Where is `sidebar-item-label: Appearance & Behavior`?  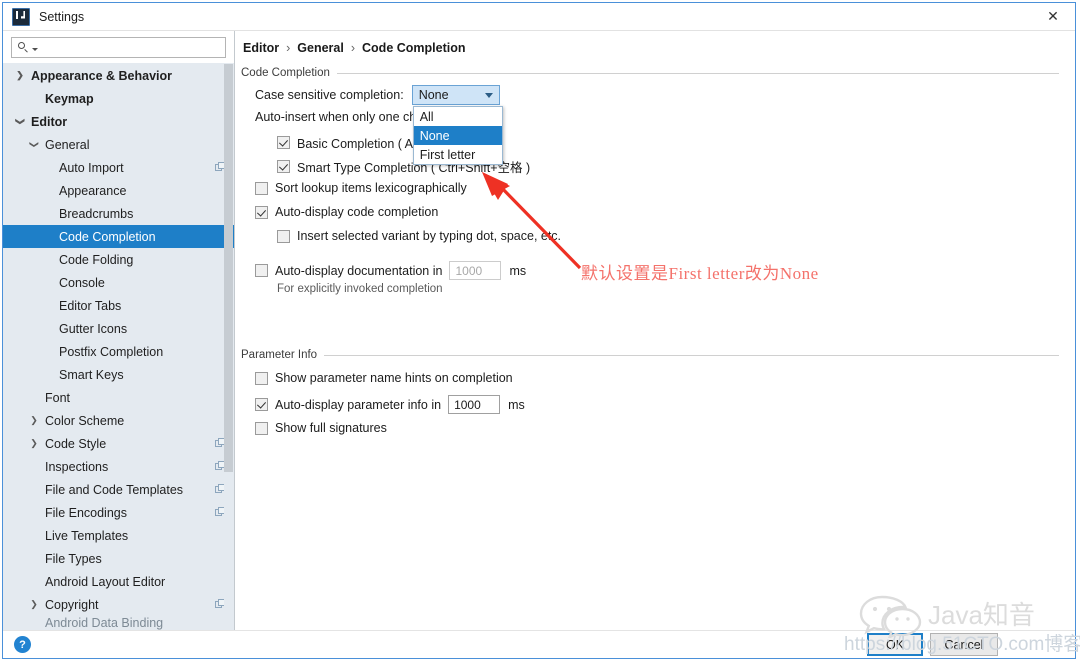 sidebar-item-label: Appearance & Behavior is located at coordinates (102, 75).